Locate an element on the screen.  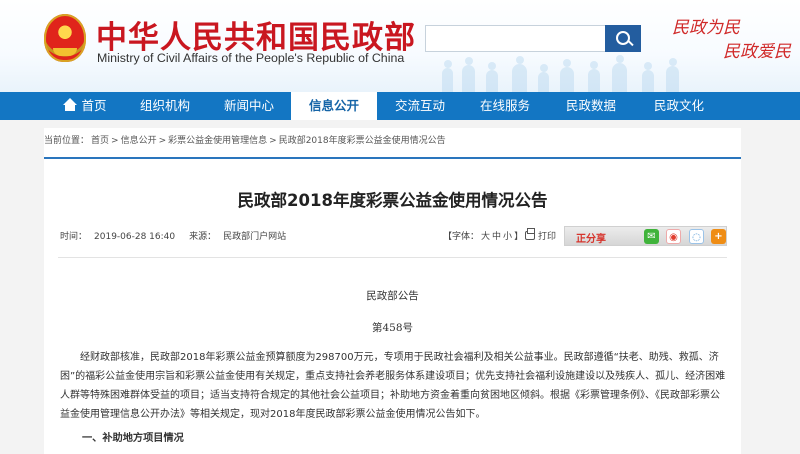
weibo-share-icon: ◉ is located at coordinates (673, 236).